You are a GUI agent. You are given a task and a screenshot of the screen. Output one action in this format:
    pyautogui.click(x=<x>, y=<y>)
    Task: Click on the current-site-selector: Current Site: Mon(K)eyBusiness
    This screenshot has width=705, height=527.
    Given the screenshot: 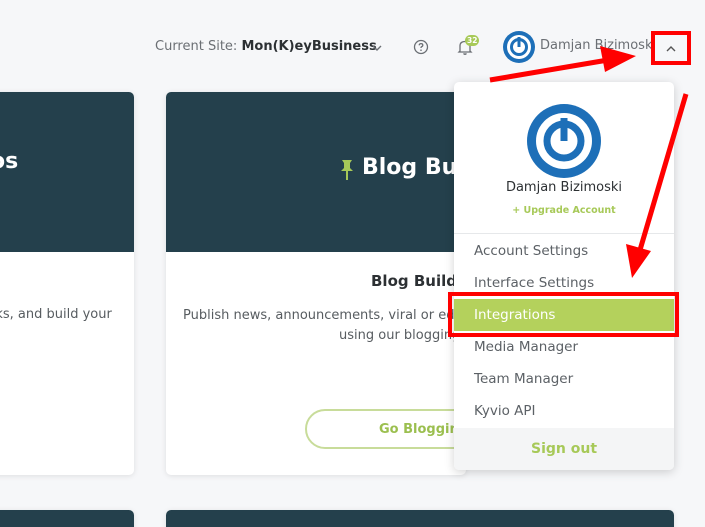 What is the action you would take?
    pyautogui.click(x=266, y=46)
    